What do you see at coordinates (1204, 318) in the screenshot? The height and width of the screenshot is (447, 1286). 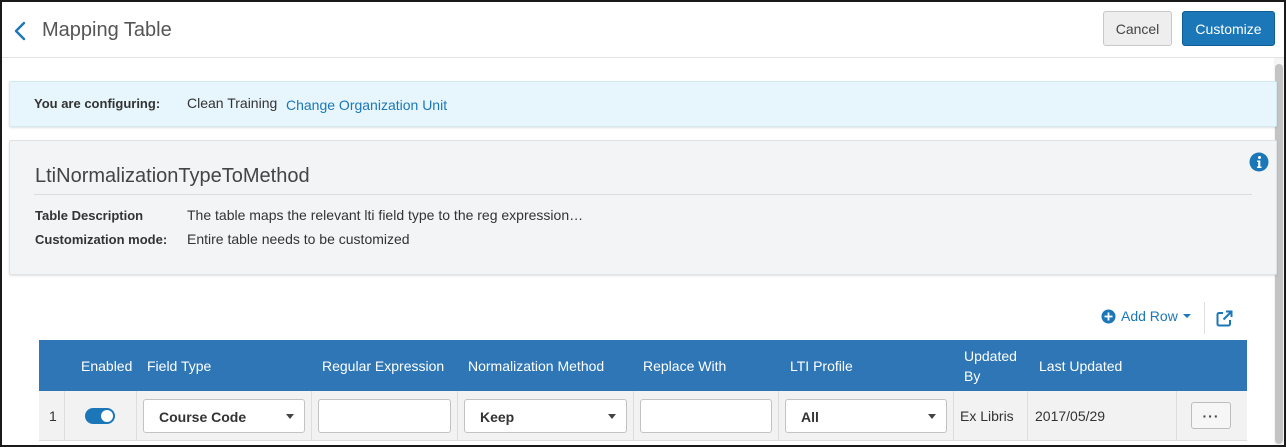 I see `toolbar-divider` at bounding box center [1204, 318].